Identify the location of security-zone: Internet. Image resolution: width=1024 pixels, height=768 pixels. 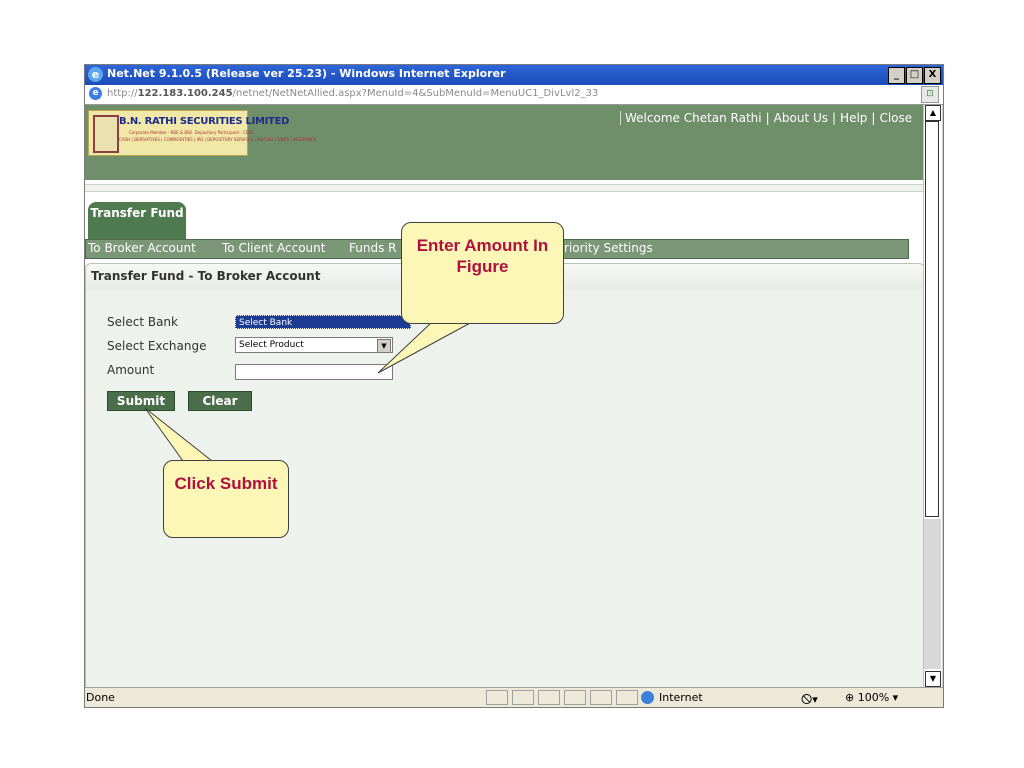
(681, 697).